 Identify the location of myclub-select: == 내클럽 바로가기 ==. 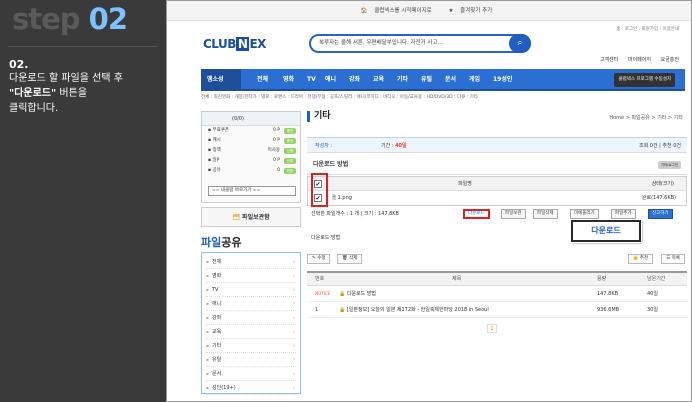
(252, 191).